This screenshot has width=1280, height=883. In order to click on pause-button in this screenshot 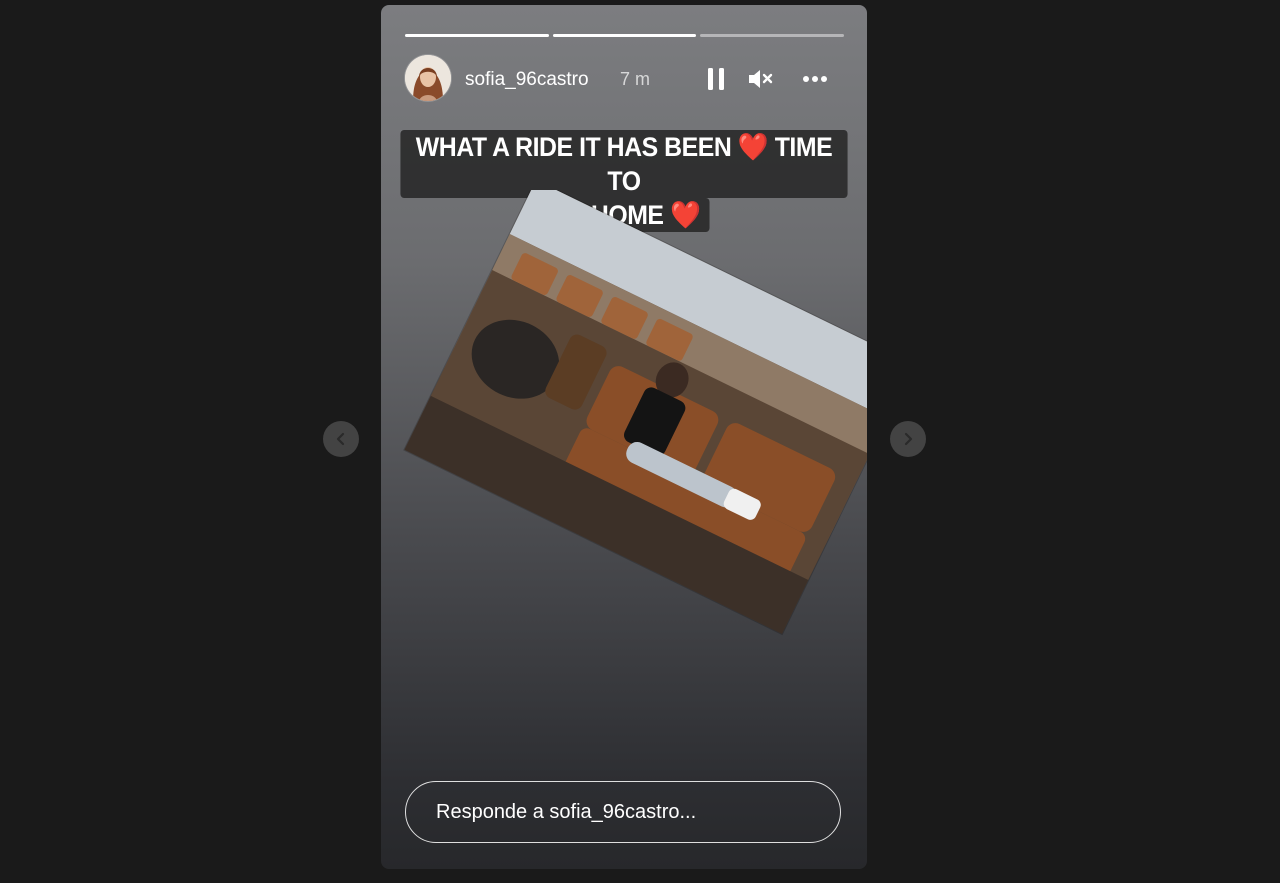, I will do `click(716, 79)`.